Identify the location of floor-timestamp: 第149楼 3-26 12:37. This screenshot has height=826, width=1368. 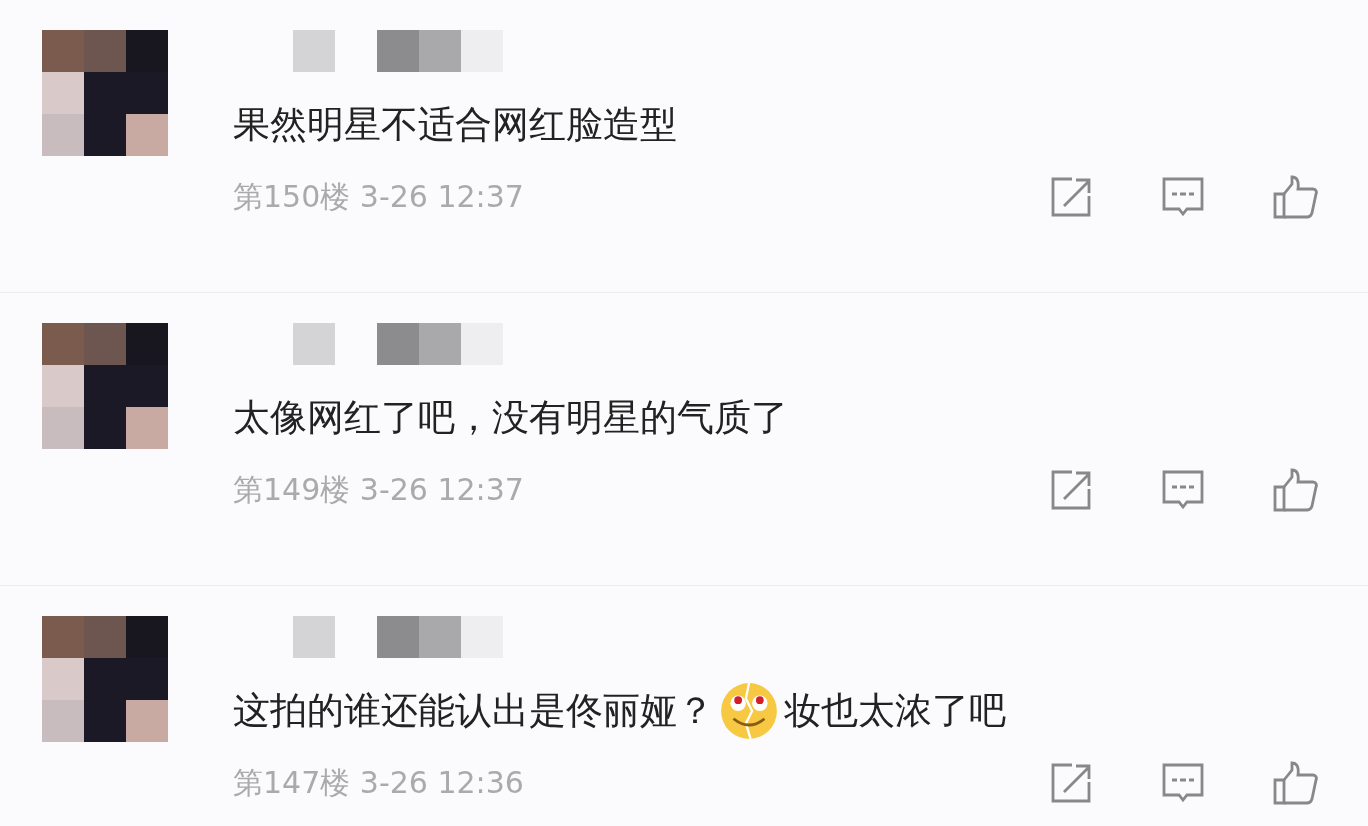
(378, 489).